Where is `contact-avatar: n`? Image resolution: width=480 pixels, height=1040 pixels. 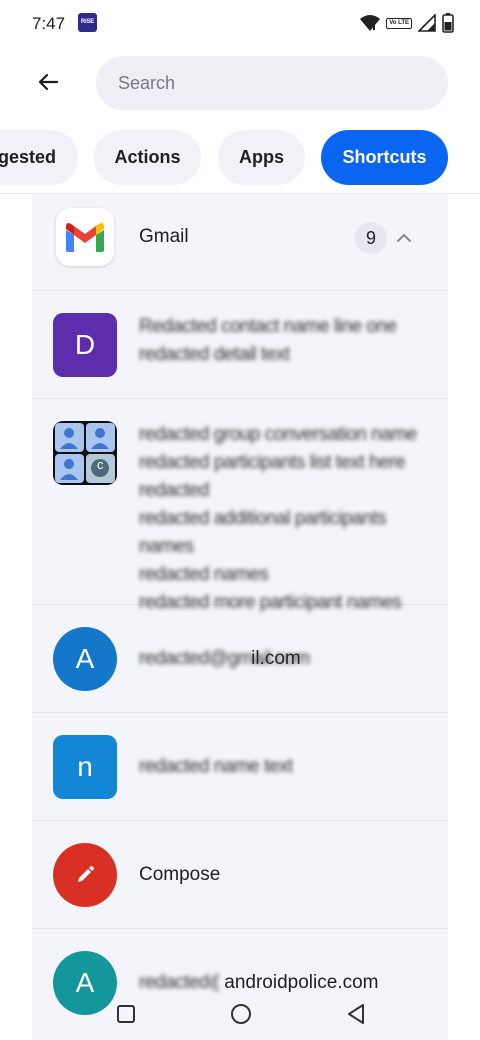
contact-avatar: n is located at coordinates (85, 767).